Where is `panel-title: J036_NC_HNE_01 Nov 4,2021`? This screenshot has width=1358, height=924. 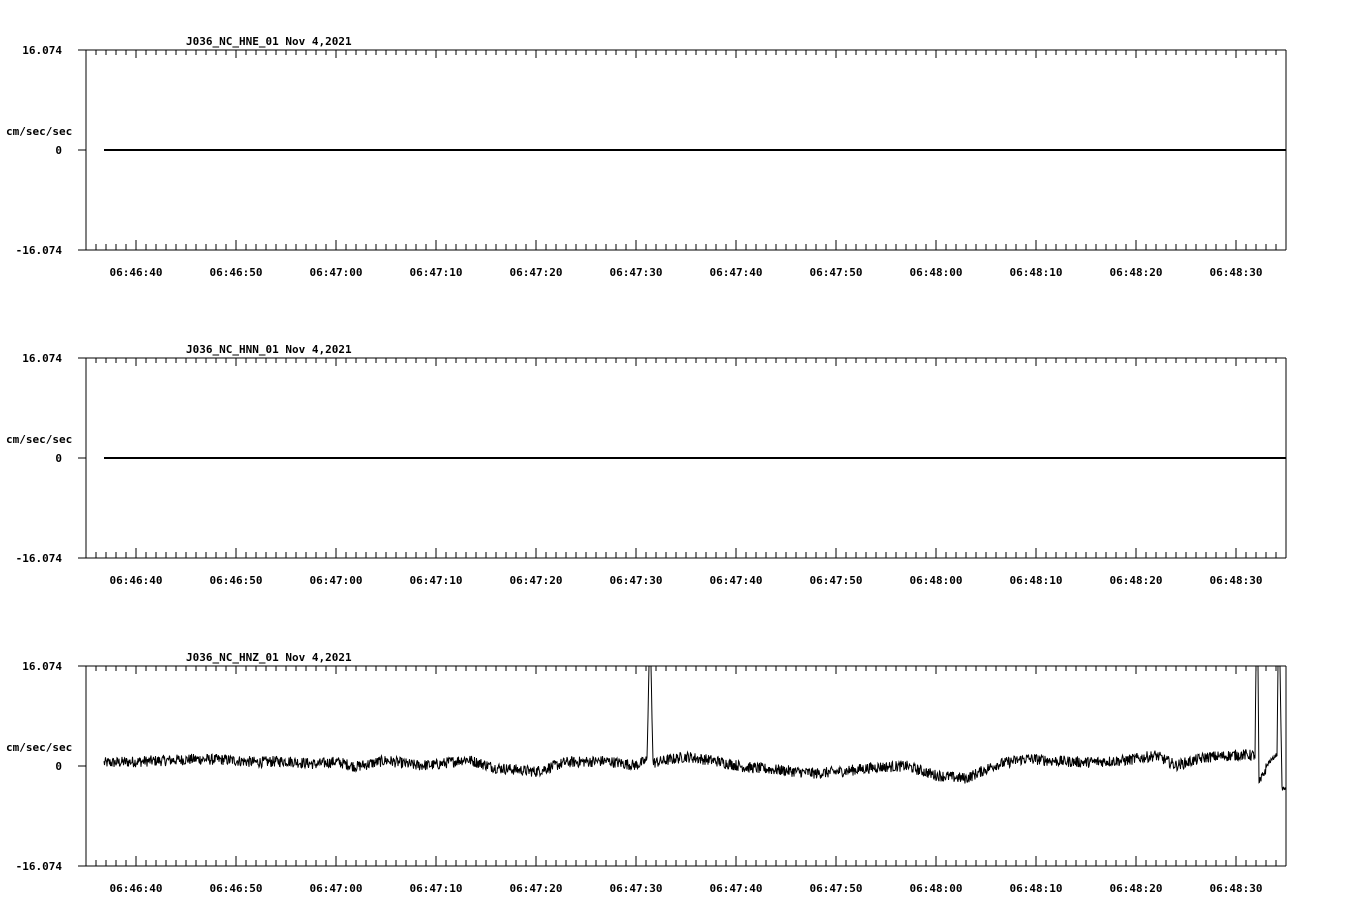 panel-title: J036_NC_HNE_01 Nov 4,2021 is located at coordinates (269, 41).